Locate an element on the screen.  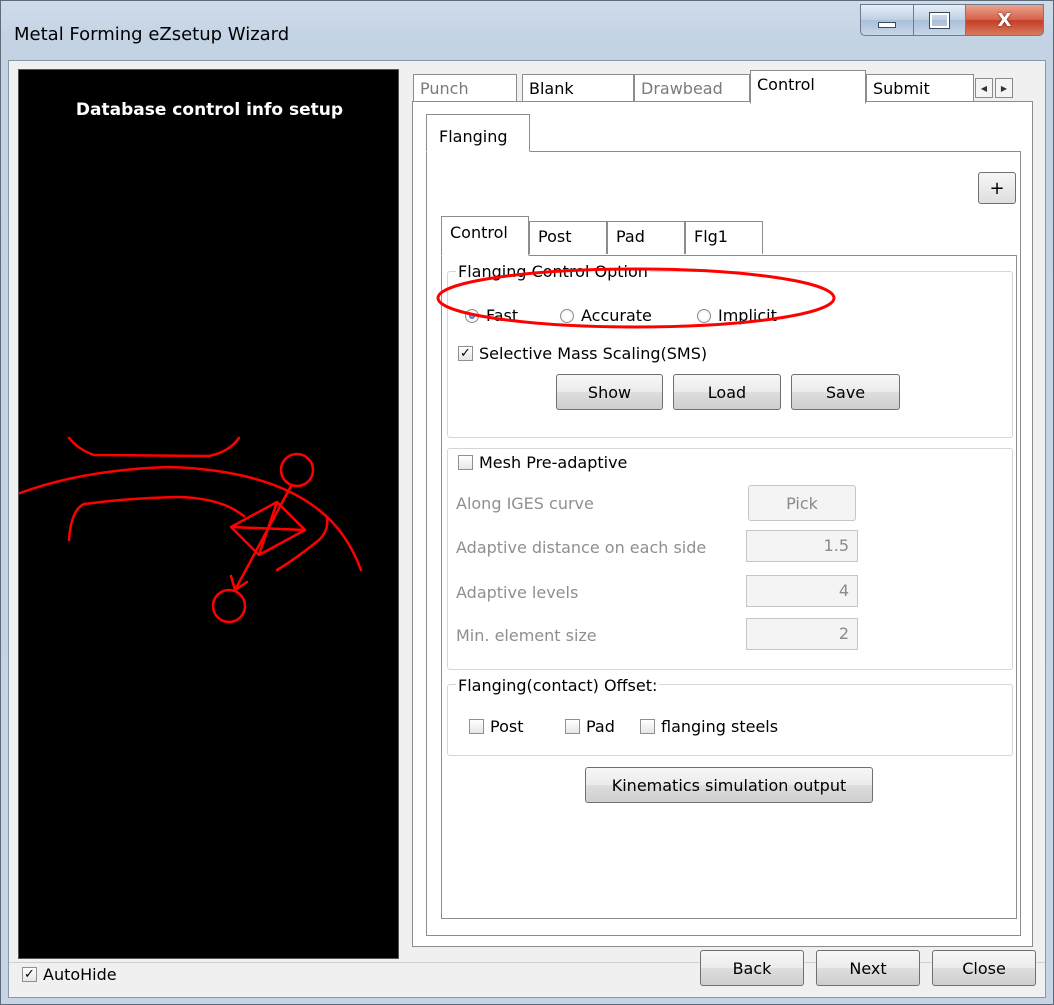
caption-buttons: X is located at coordinates (953, 21).